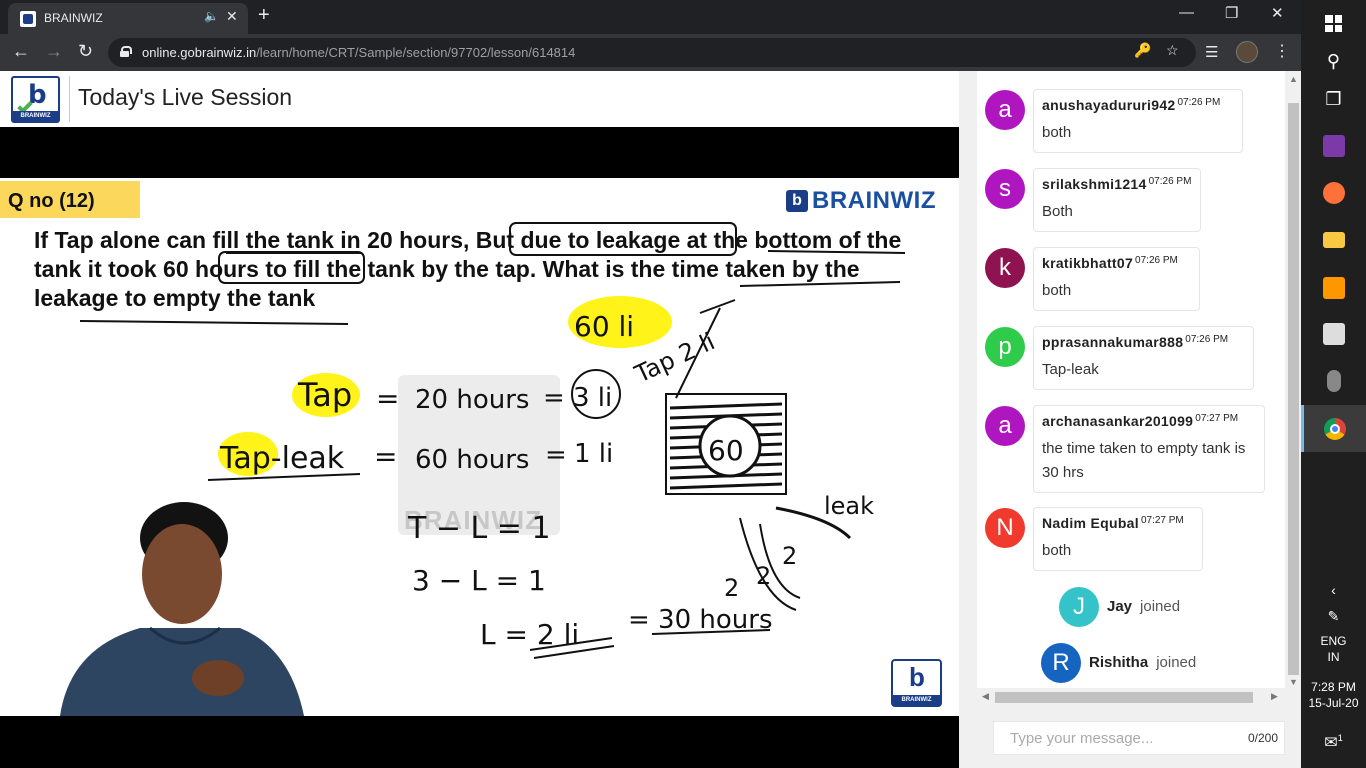  I want to click on join-username: Jay, so click(1120, 606).